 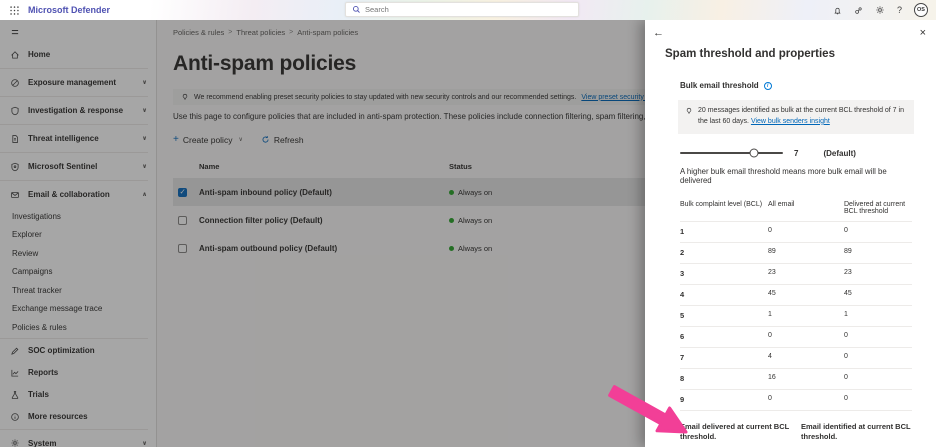 What do you see at coordinates (69, 10) in the screenshot?
I see `brand-title: Microsoft Defender` at bounding box center [69, 10].